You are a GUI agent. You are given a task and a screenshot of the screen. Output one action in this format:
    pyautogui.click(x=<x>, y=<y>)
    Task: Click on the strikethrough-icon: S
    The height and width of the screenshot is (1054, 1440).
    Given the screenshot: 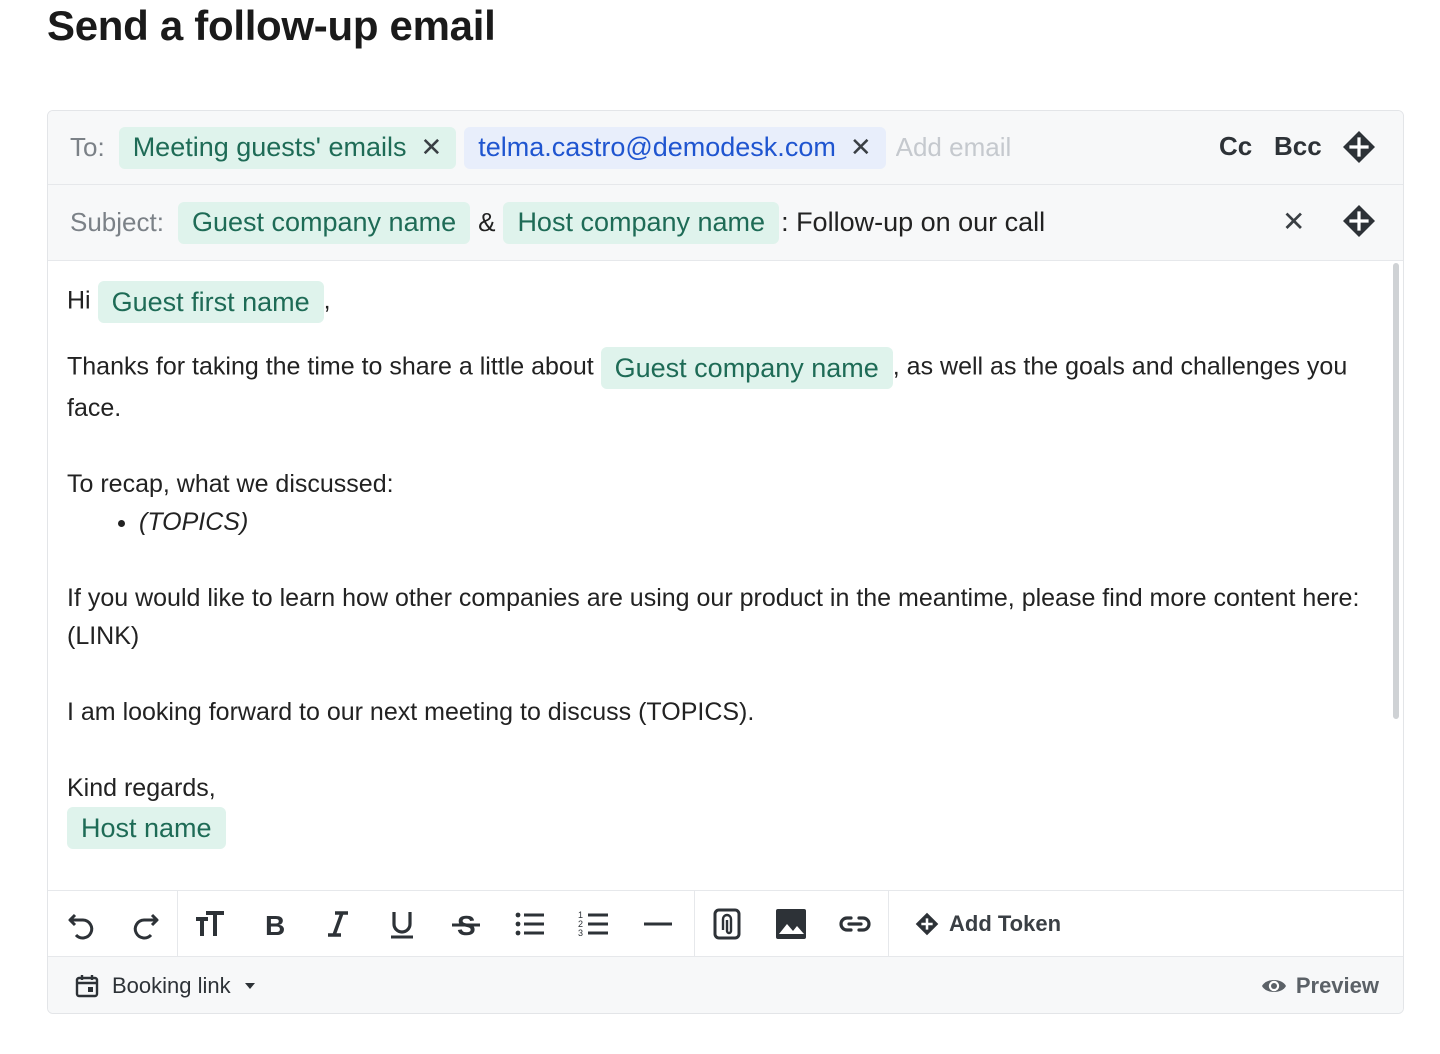 What is the action you would take?
    pyautogui.click(x=466, y=925)
    